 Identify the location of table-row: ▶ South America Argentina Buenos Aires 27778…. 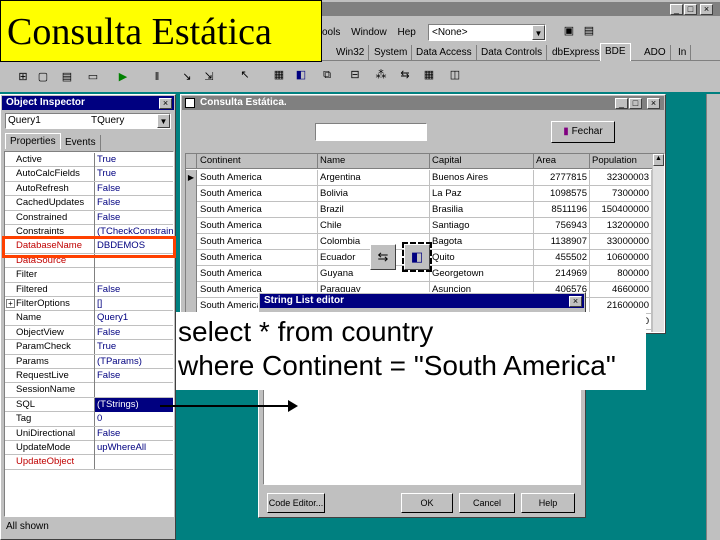
(421, 178).